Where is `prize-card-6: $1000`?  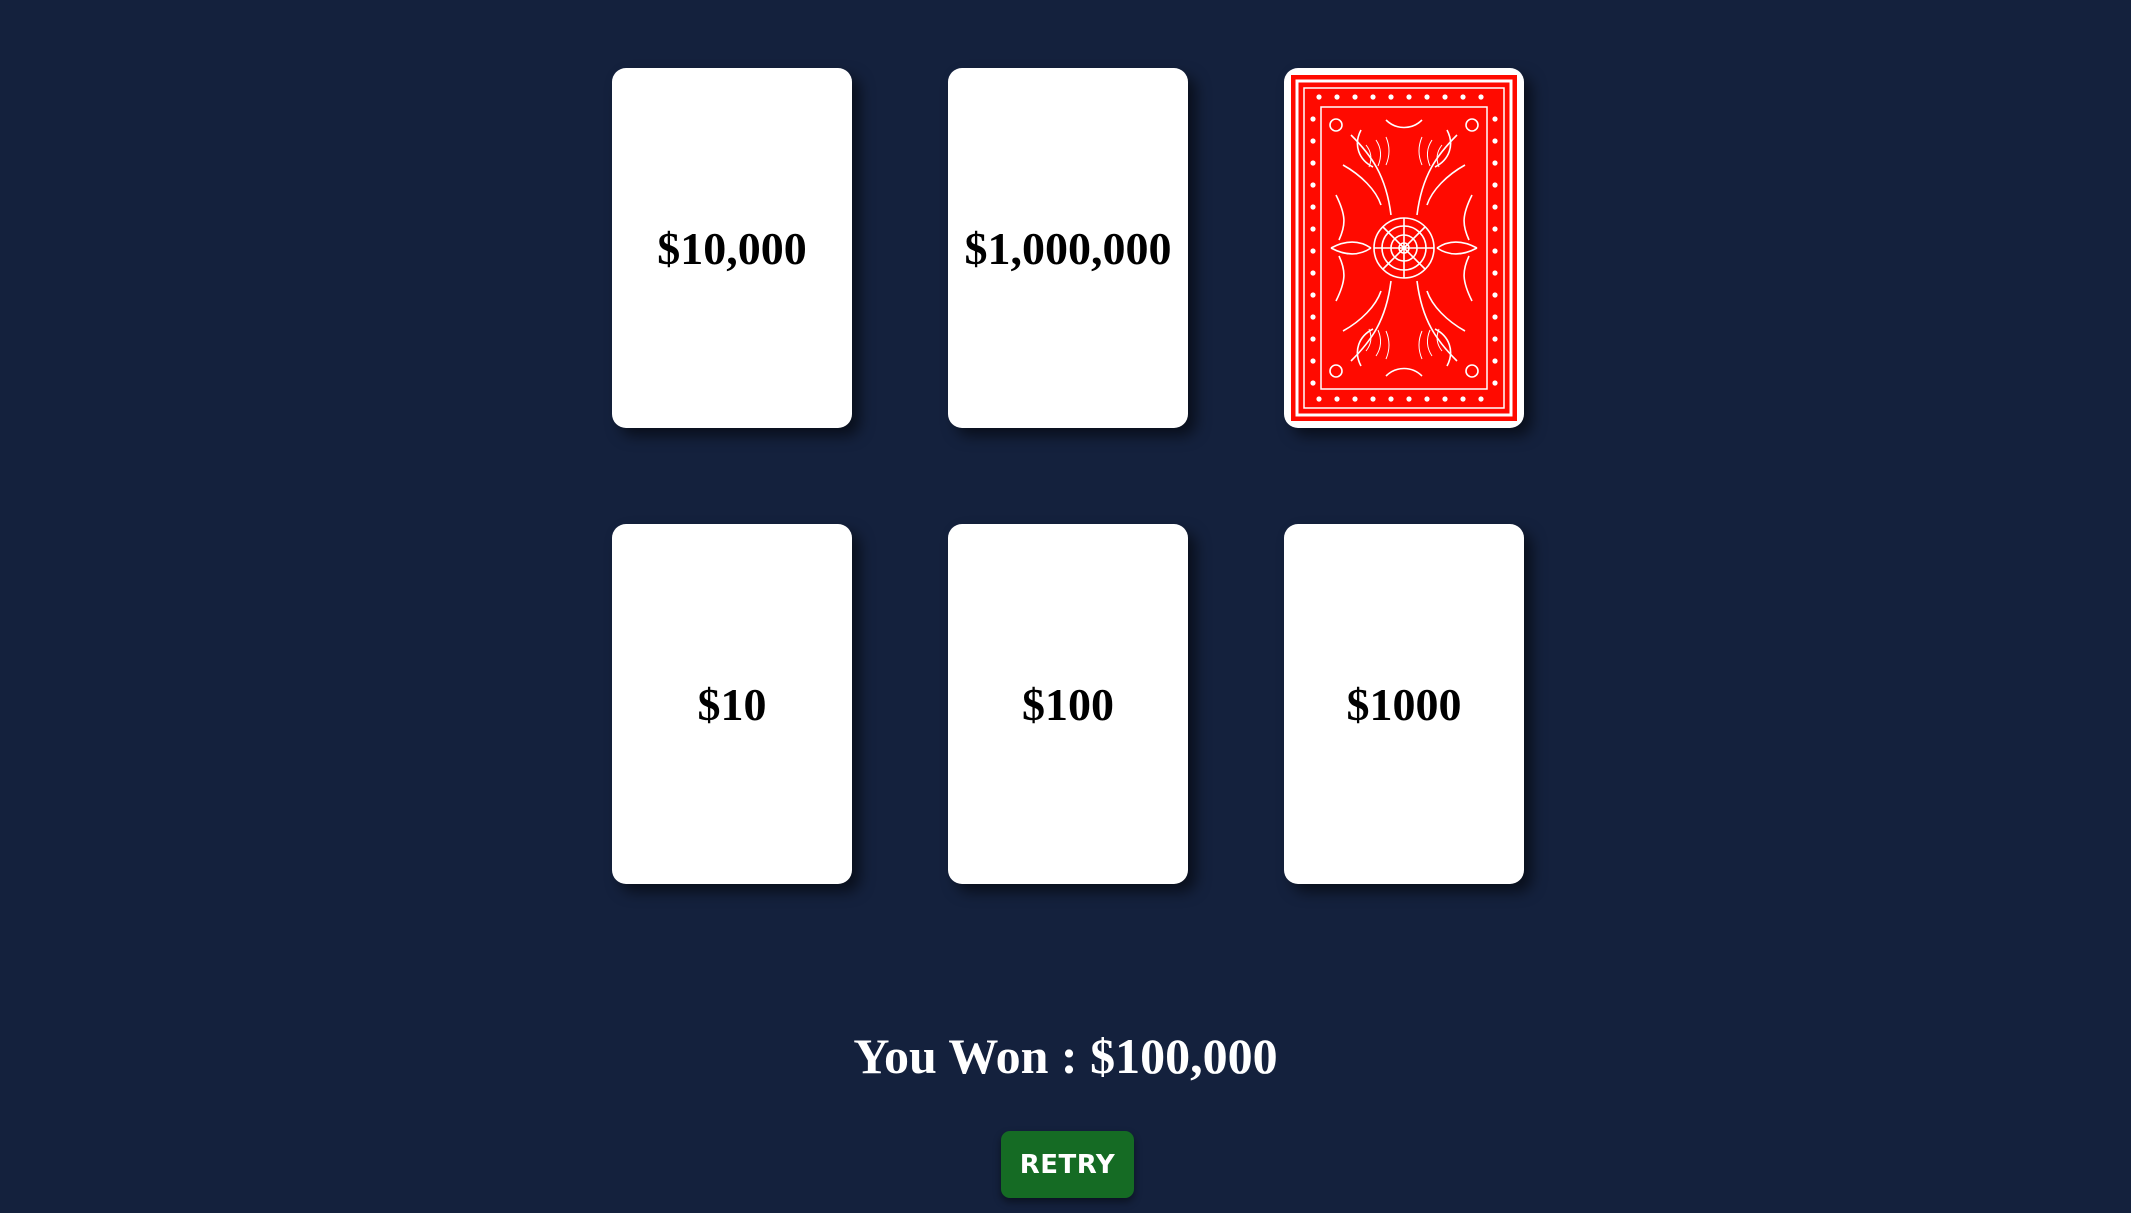 prize-card-6: $1000 is located at coordinates (1404, 704).